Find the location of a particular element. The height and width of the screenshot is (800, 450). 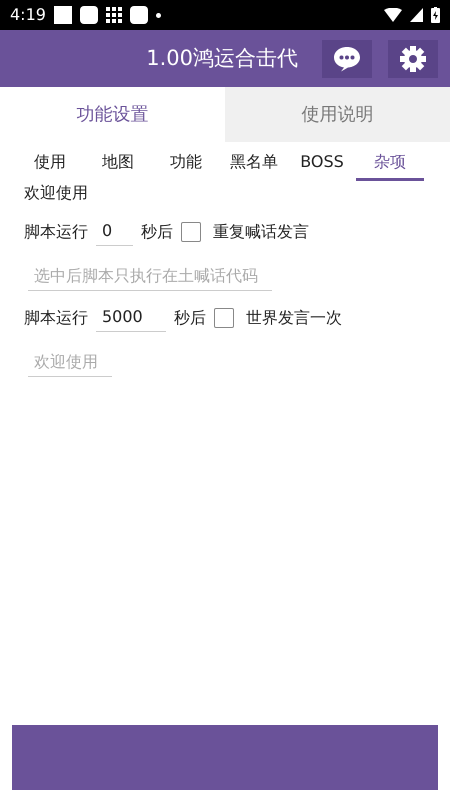

text-field: 选中后脚本只执行在土喊话代码 is located at coordinates (150, 276).